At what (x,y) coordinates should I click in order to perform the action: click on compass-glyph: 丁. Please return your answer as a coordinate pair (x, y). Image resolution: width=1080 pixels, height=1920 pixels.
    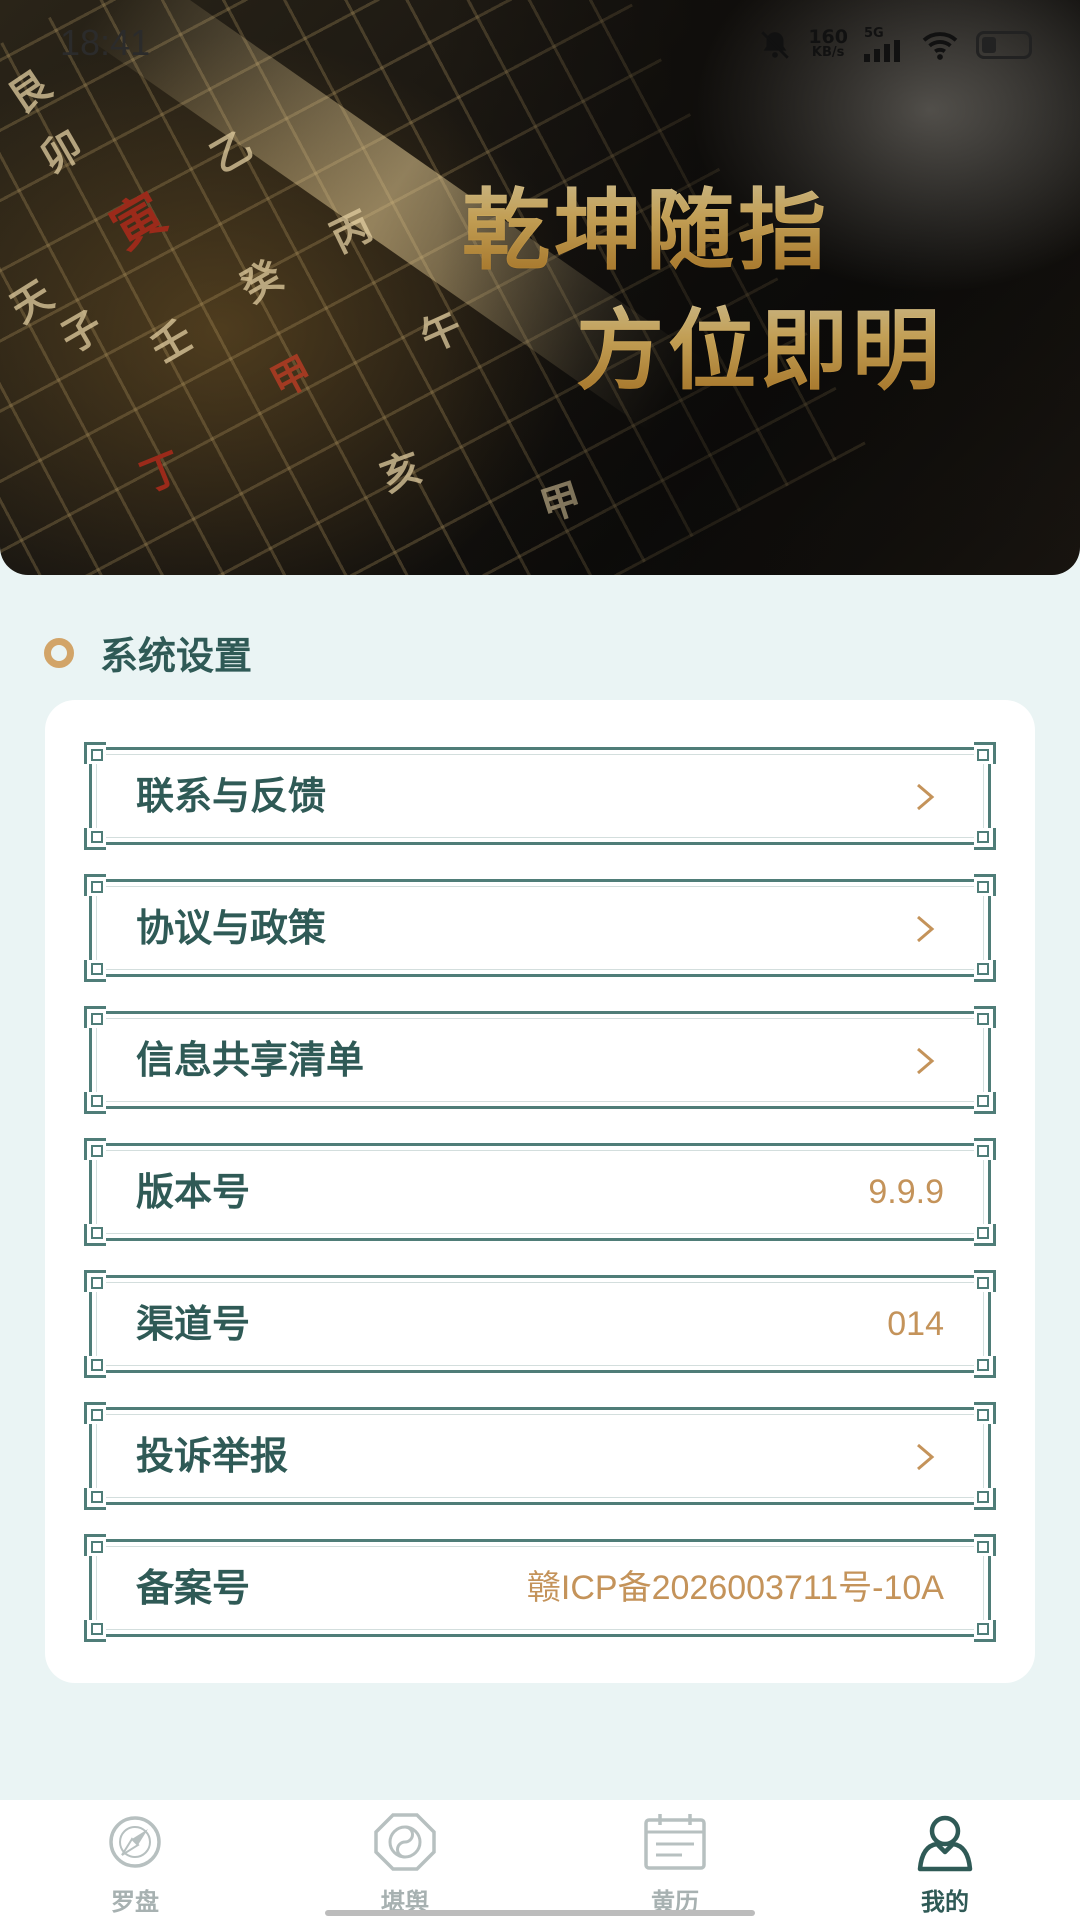
    Looking at the image, I should click on (161, 472).